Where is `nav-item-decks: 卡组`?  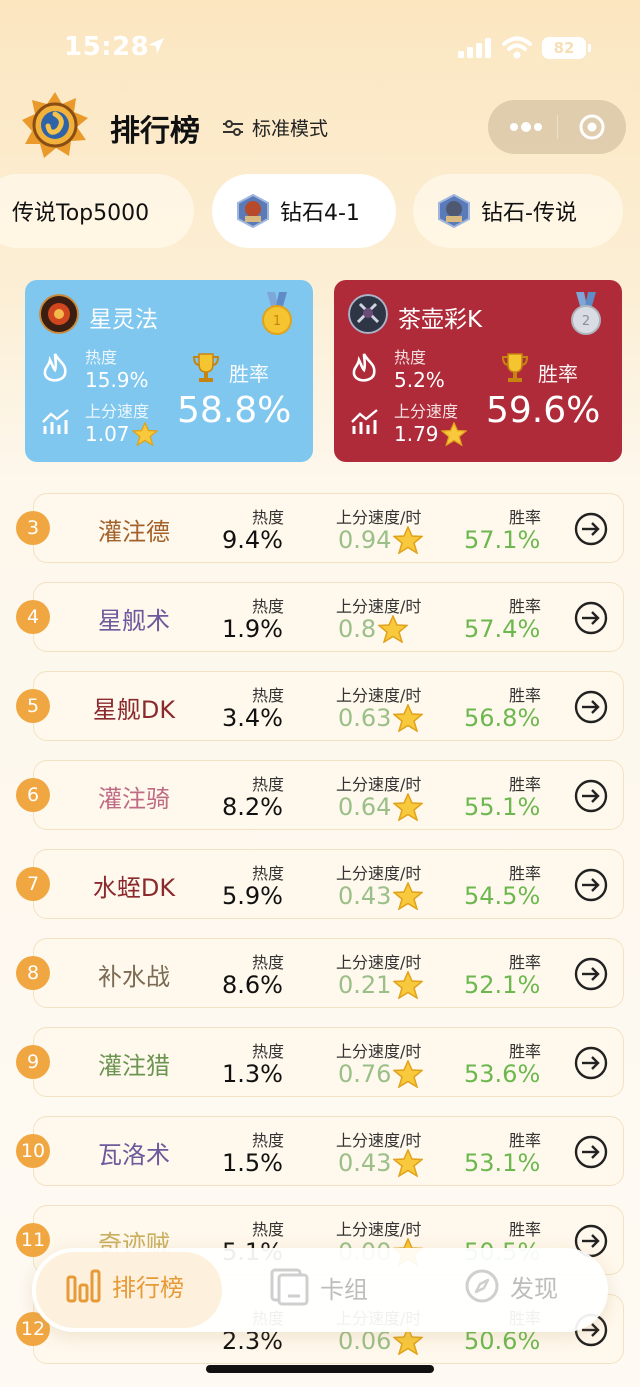 nav-item-decks: 卡组 is located at coordinates (319, 1287).